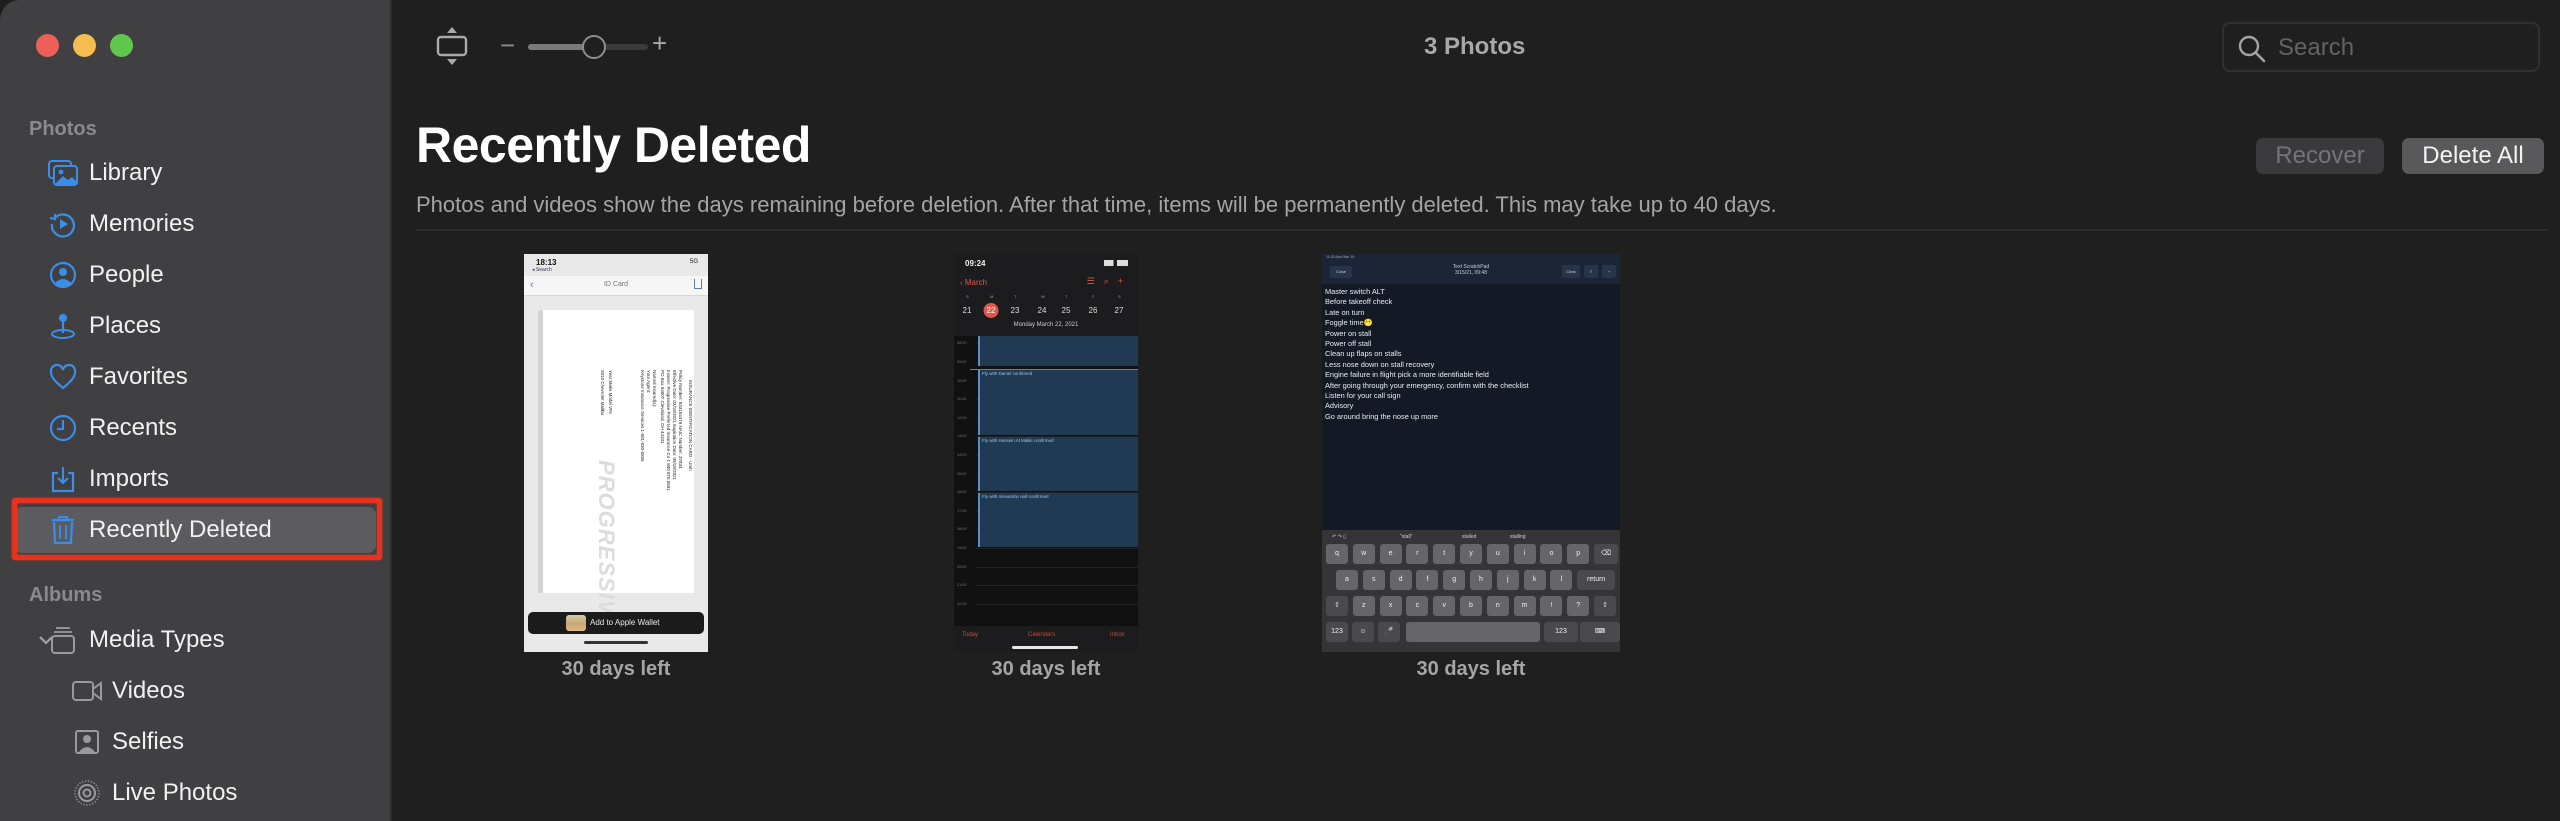 This screenshot has width=2560, height=821. I want to click on delete-all-button: Delete All, so click(2473, 156).